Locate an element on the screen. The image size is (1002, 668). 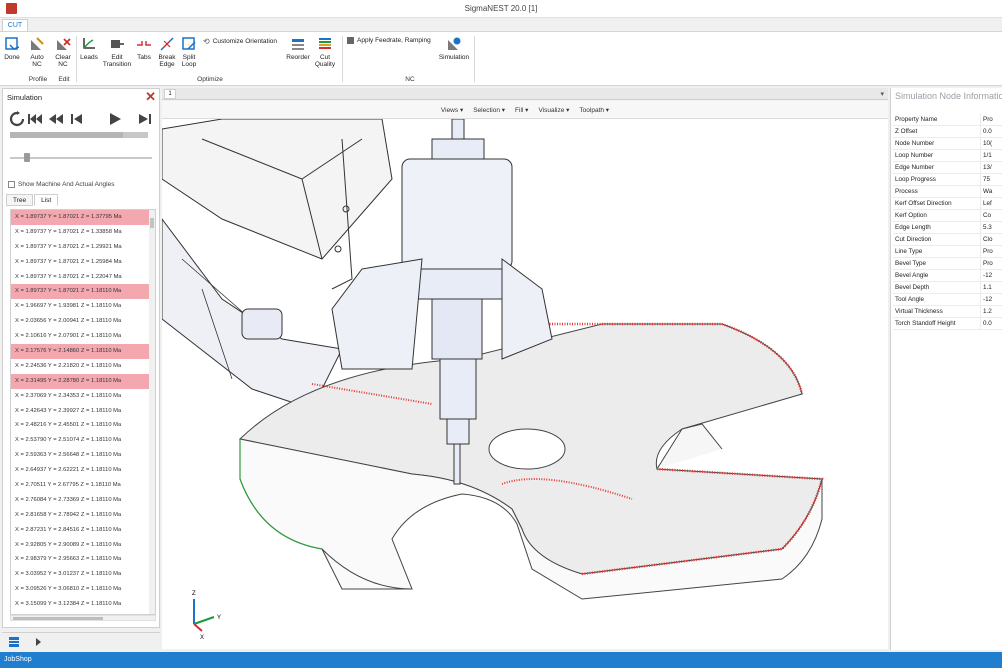
menu-visualize: Visualize ▾ is located at coordinates (553, 110).